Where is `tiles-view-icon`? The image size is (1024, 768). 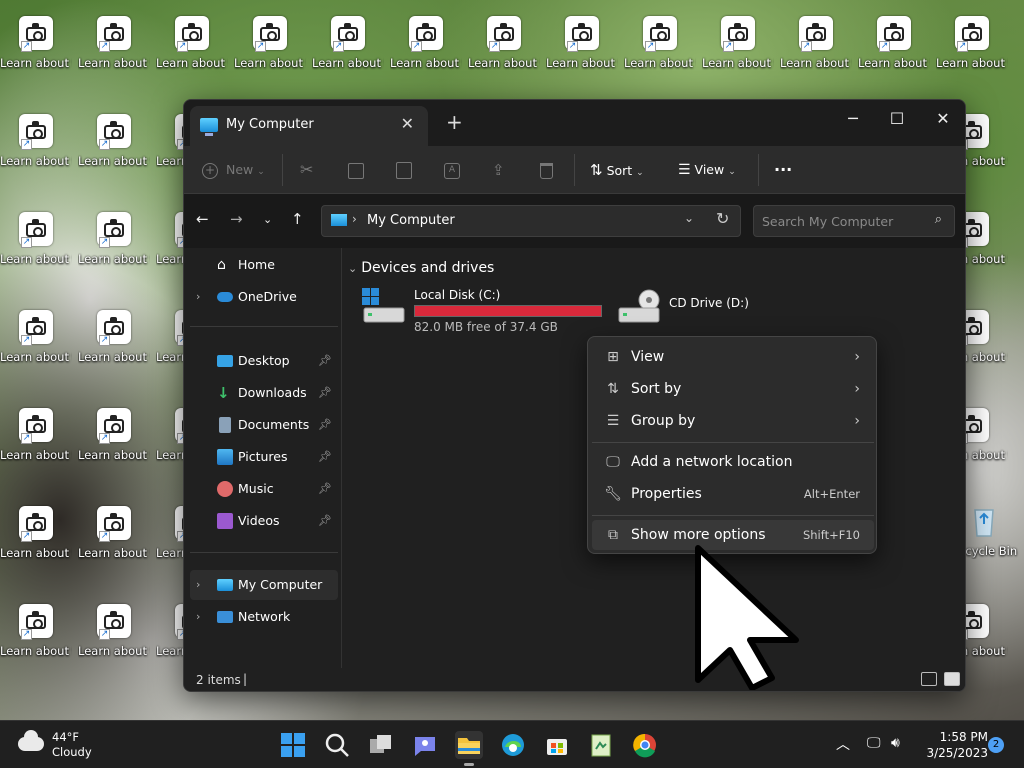
tiles-view-icon is located at coordinates (952, 679).